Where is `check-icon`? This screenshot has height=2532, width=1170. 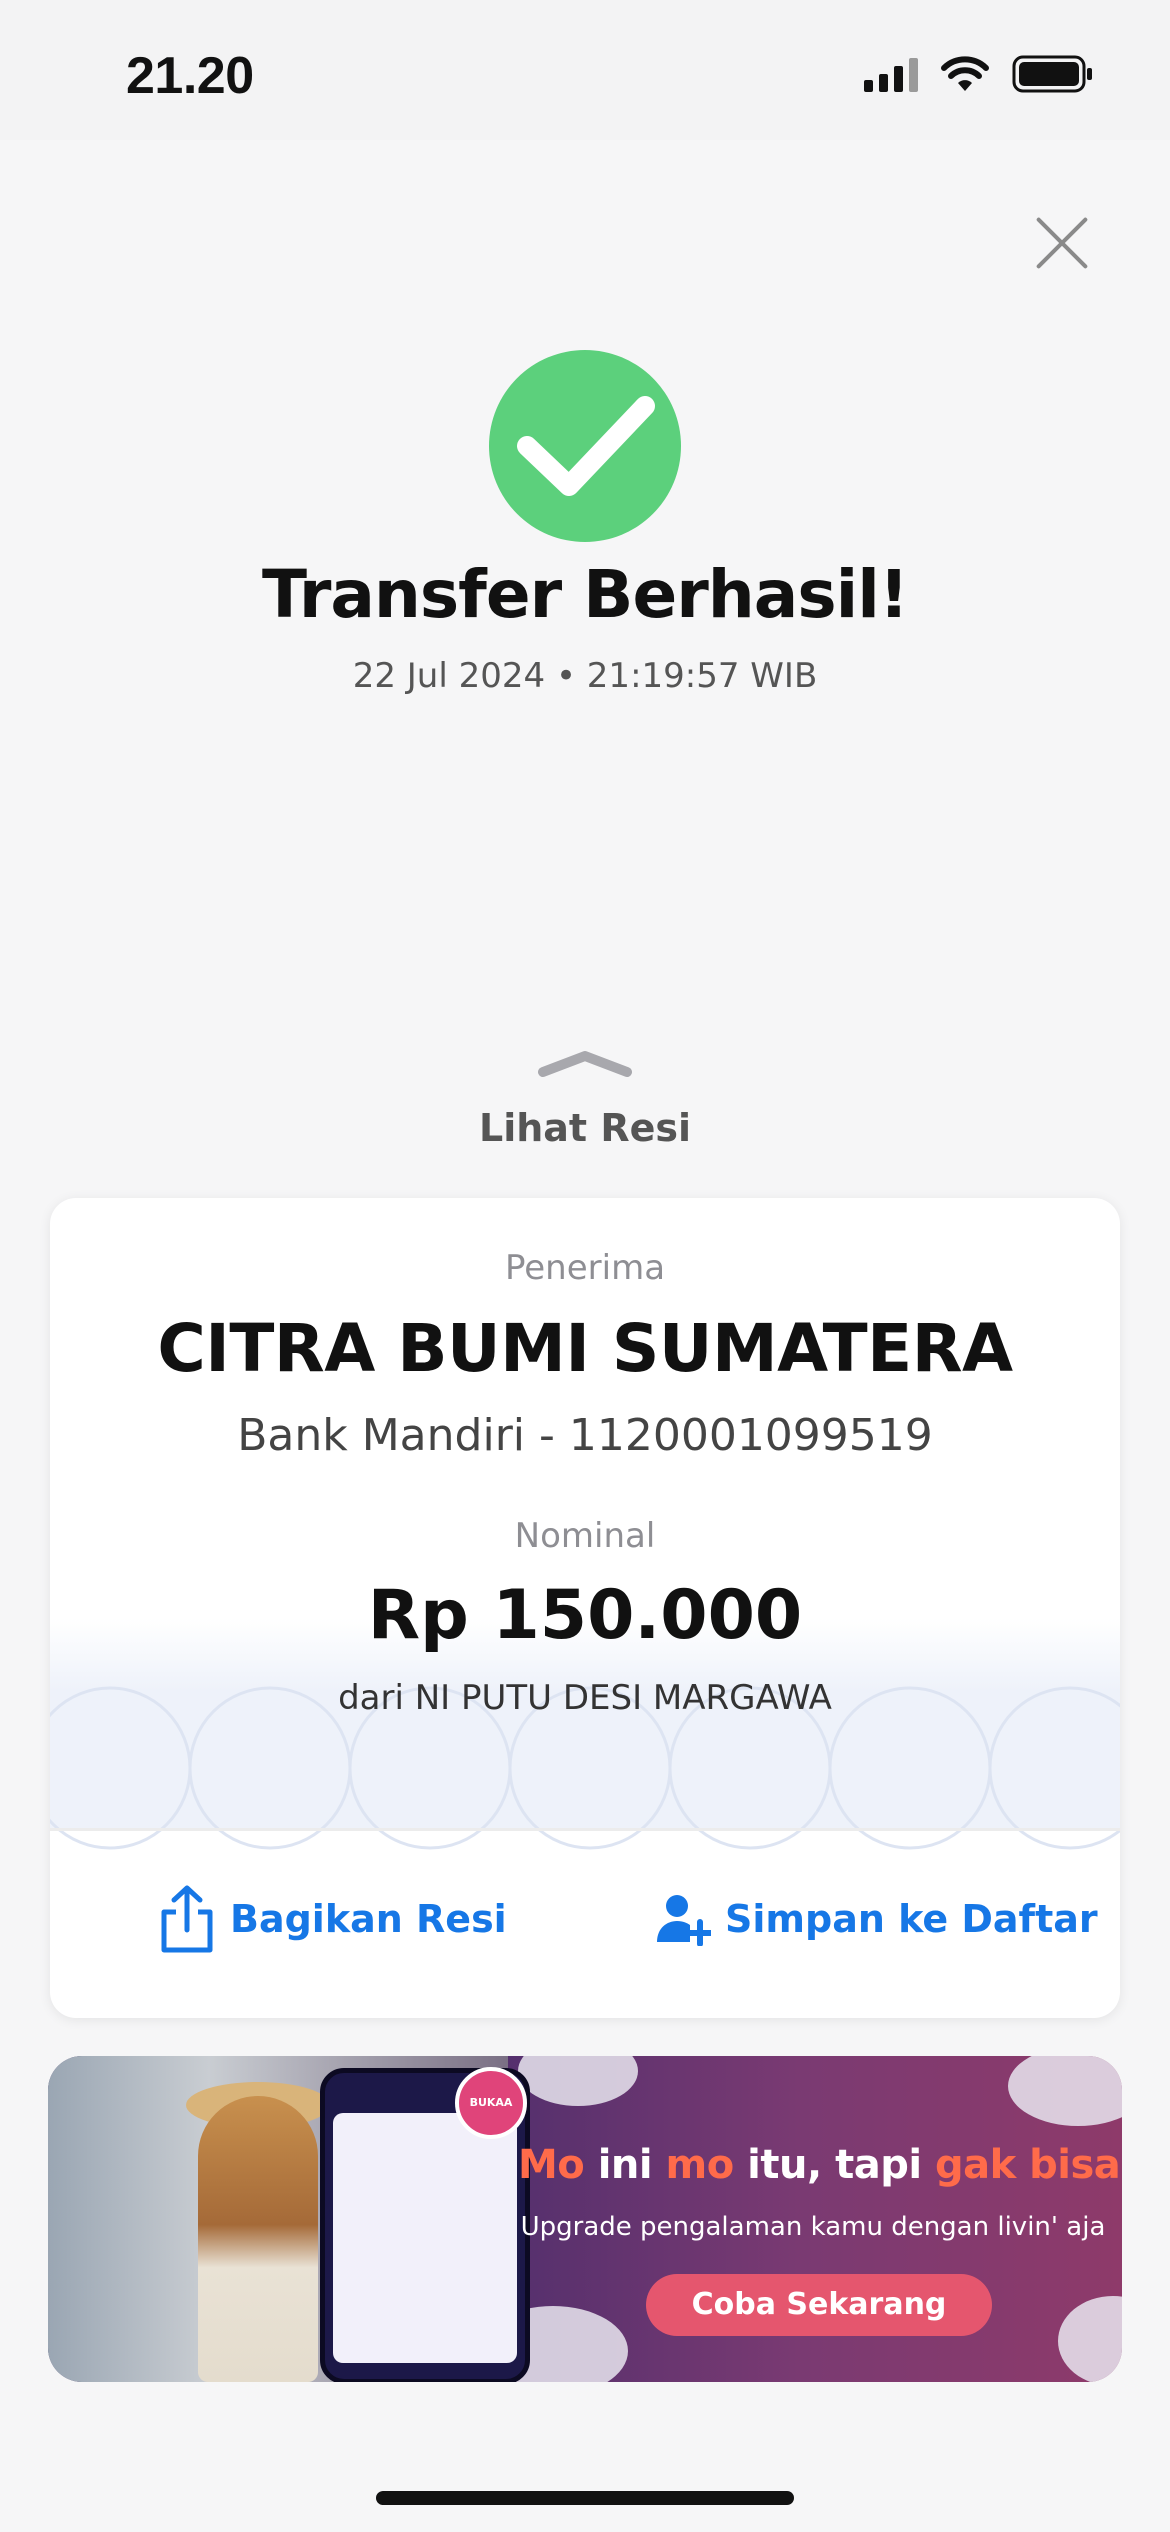 check-icon is located at coordinates (586, 446).